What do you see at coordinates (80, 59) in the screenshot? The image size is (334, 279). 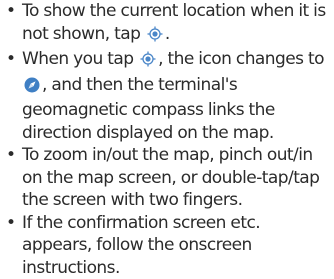 I see `item-text: When you tap` at bounding box center [80, 59].